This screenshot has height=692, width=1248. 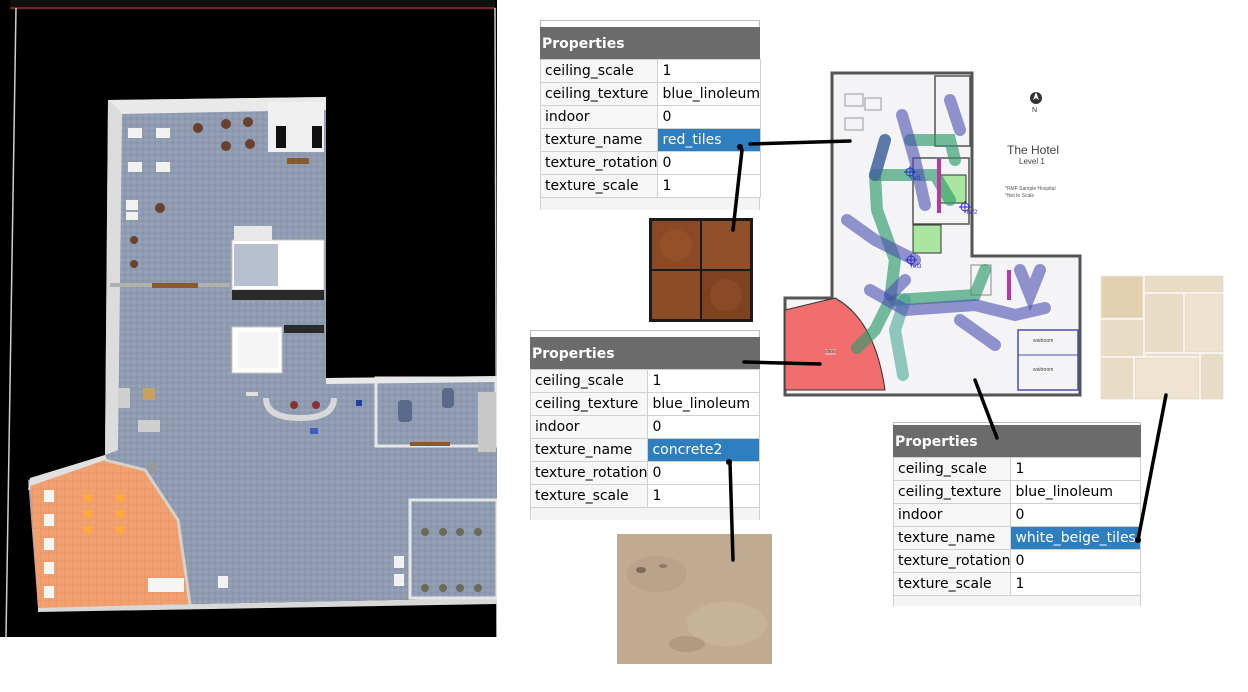 What do you see at coordinates (1162, 337) in the screenshot?
I see `white-beige-tiles-swatch` at bounding box center [1162, 337].